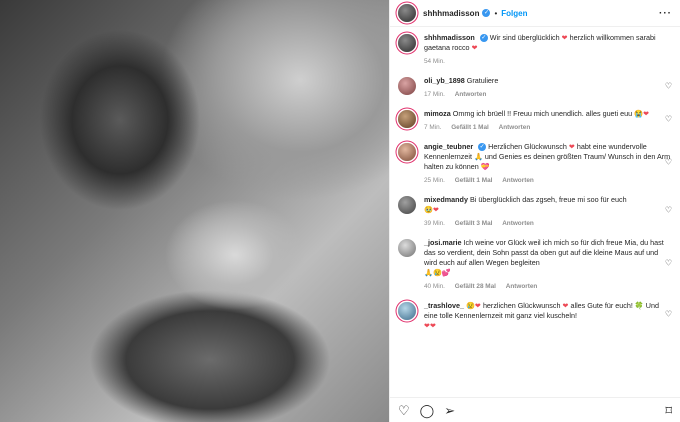 Image resolution: width=680 pixels, height=422 pixels. What do you see at coordinates (434, 223) in the screenshot?
I see `comment-time: 39 Min.` at bounding box center [434, 223].